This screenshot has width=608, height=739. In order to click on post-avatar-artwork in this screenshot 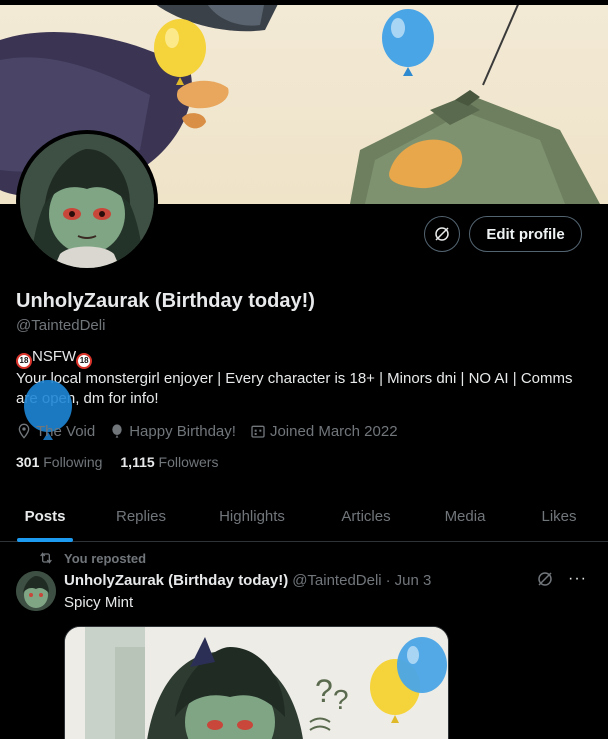, I will do `click(36, 591)`.